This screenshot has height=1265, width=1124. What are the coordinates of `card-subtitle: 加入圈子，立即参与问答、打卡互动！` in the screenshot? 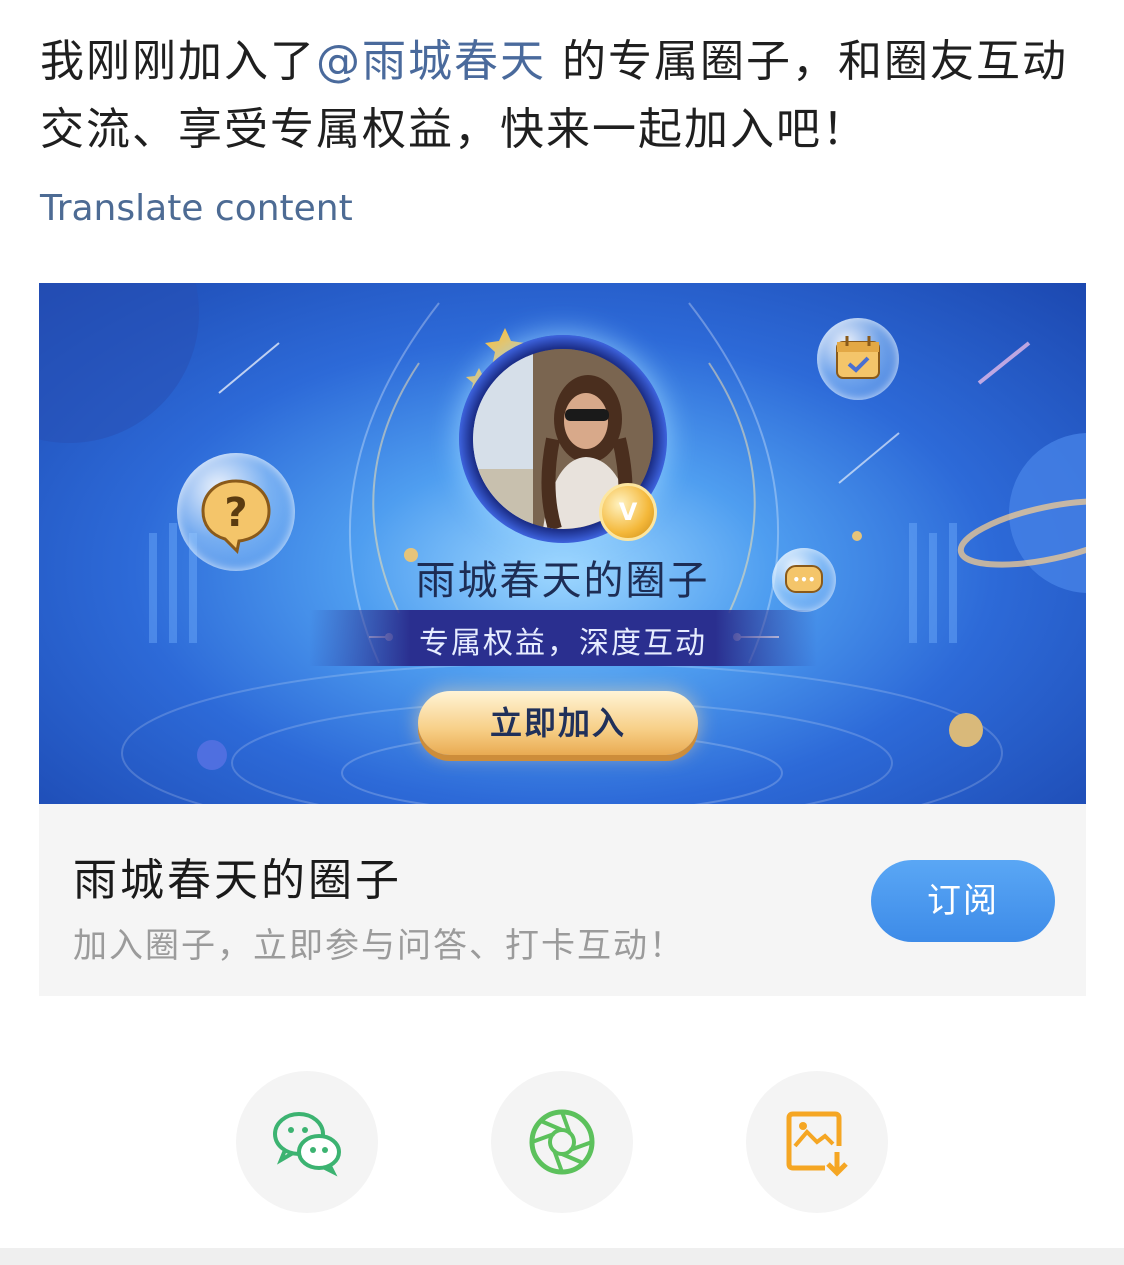 It's located at (379, 946).